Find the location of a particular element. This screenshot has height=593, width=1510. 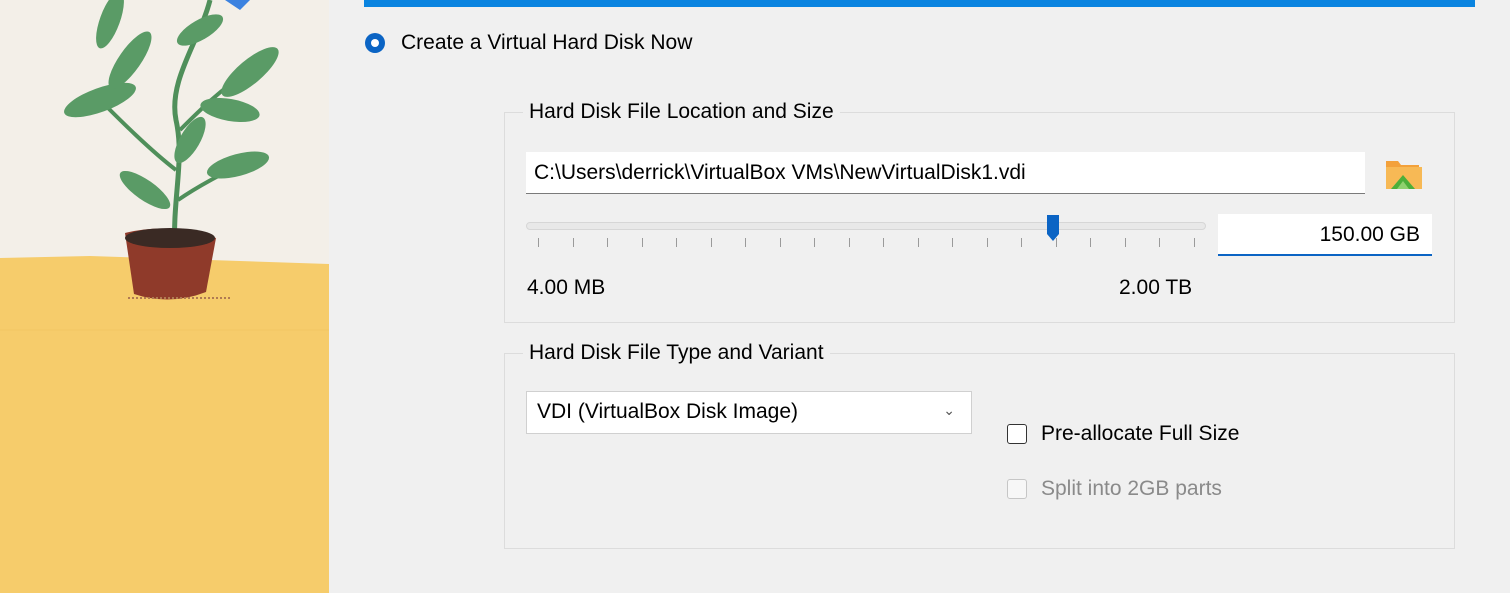

preallocate-option: Pre-allocate Full Size is located at coordinates (1123, 434).